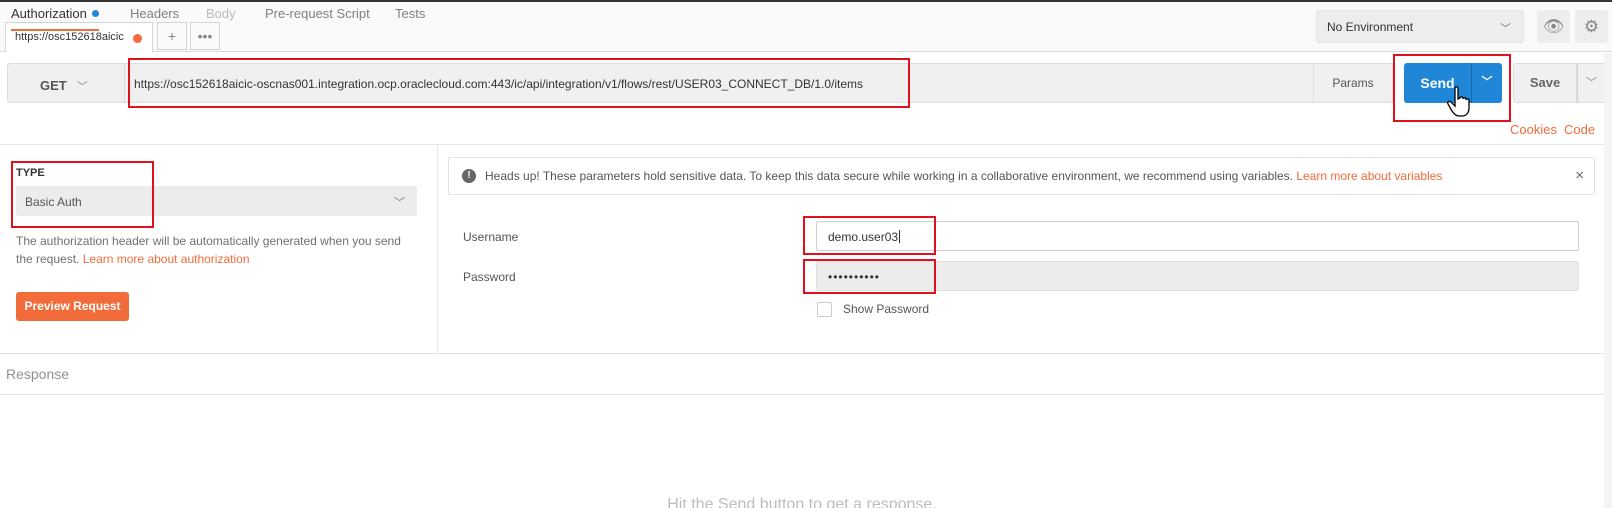 The image size is (1612, 508). I want to click on learn-more-variables-link: Learn more about variables, so click(1369, 176).